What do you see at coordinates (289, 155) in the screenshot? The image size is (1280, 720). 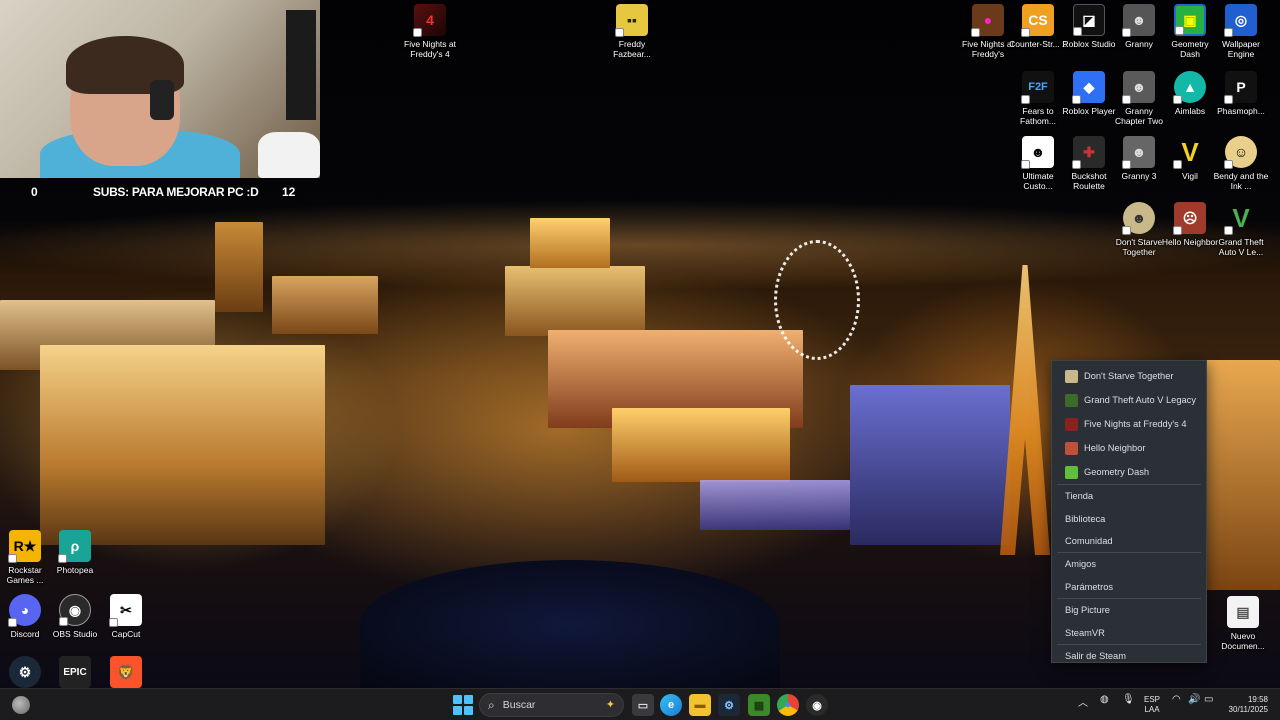 I see `cat-sticker` at bounding box center [289, 155].